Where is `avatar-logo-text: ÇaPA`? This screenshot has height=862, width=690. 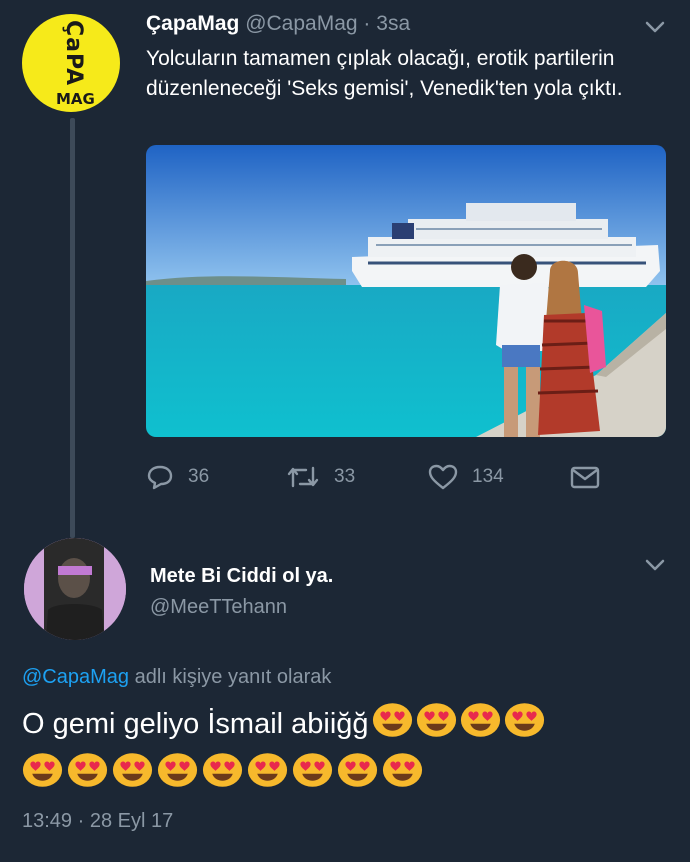
avatar-logo-text: ÇaPA is located at coordinates (73, 53).